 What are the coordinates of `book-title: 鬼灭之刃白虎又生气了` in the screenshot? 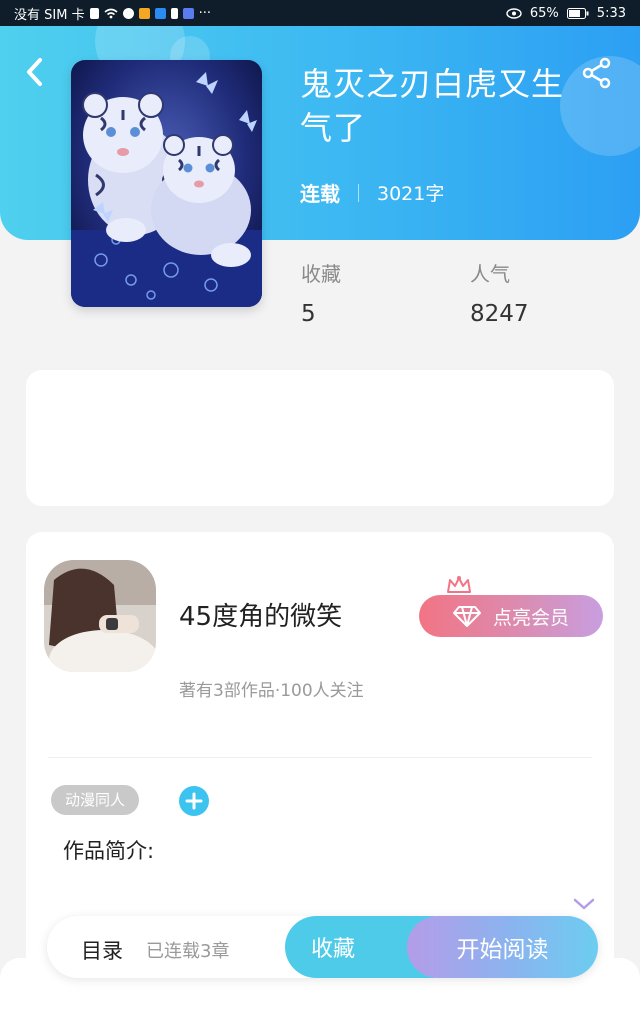 It's located at (432, 106).